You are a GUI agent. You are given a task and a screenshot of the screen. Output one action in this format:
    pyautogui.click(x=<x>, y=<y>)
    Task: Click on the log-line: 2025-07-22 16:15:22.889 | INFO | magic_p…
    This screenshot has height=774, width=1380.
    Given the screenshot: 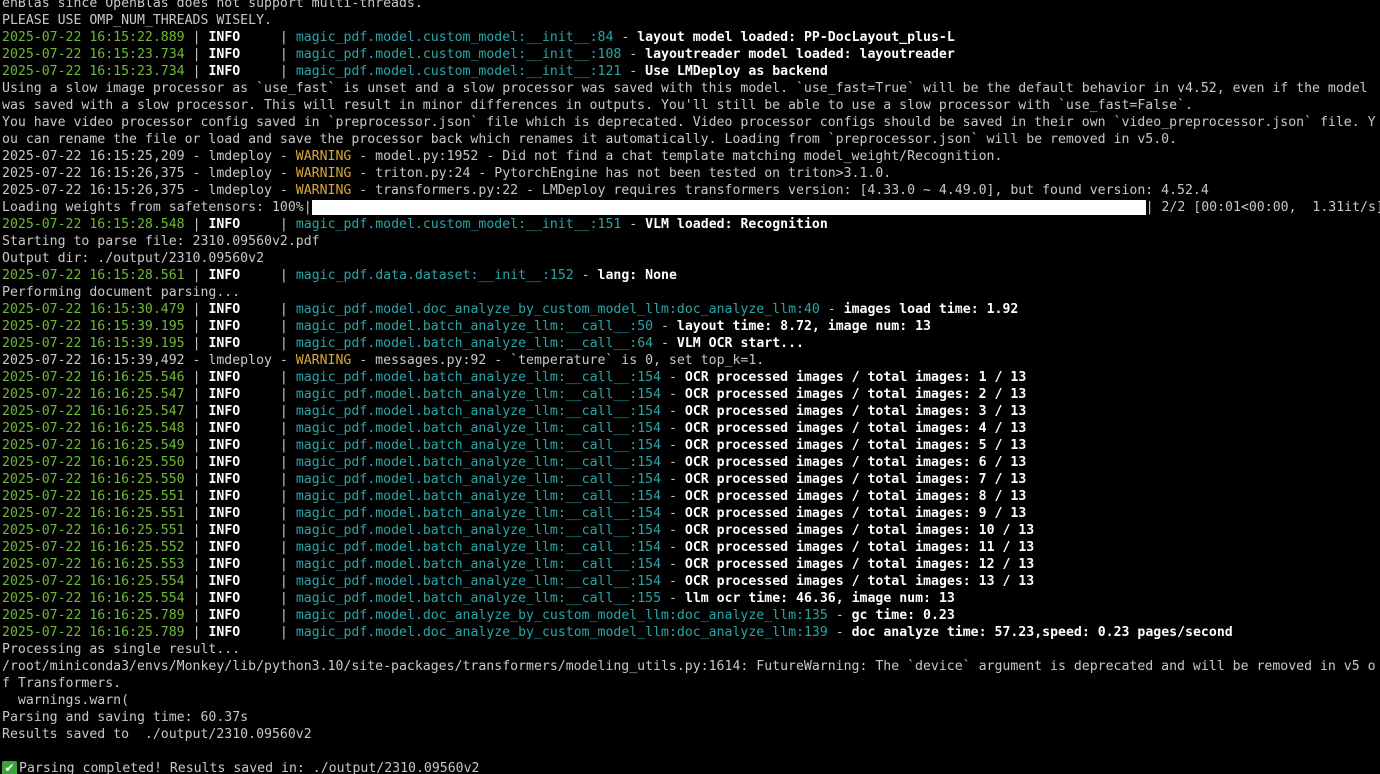 What is the action you would take?
    pyautogui.click(x=691, y=37)
    